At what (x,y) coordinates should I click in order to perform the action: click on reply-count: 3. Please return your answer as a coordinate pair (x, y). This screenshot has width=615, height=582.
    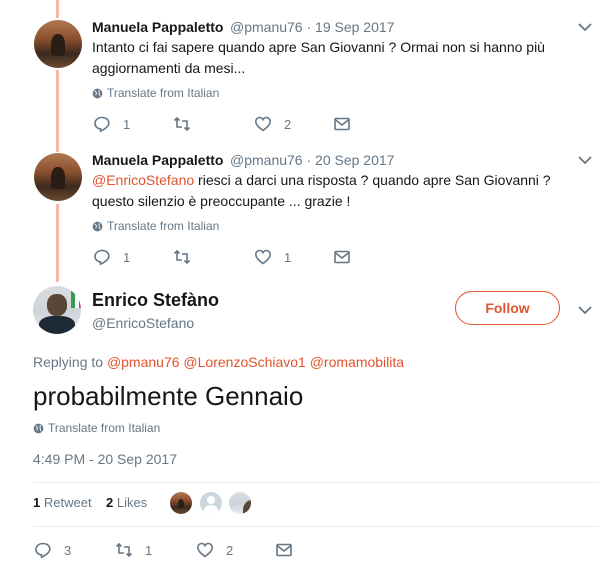
    Looking at the image, I should click on (68, 550).